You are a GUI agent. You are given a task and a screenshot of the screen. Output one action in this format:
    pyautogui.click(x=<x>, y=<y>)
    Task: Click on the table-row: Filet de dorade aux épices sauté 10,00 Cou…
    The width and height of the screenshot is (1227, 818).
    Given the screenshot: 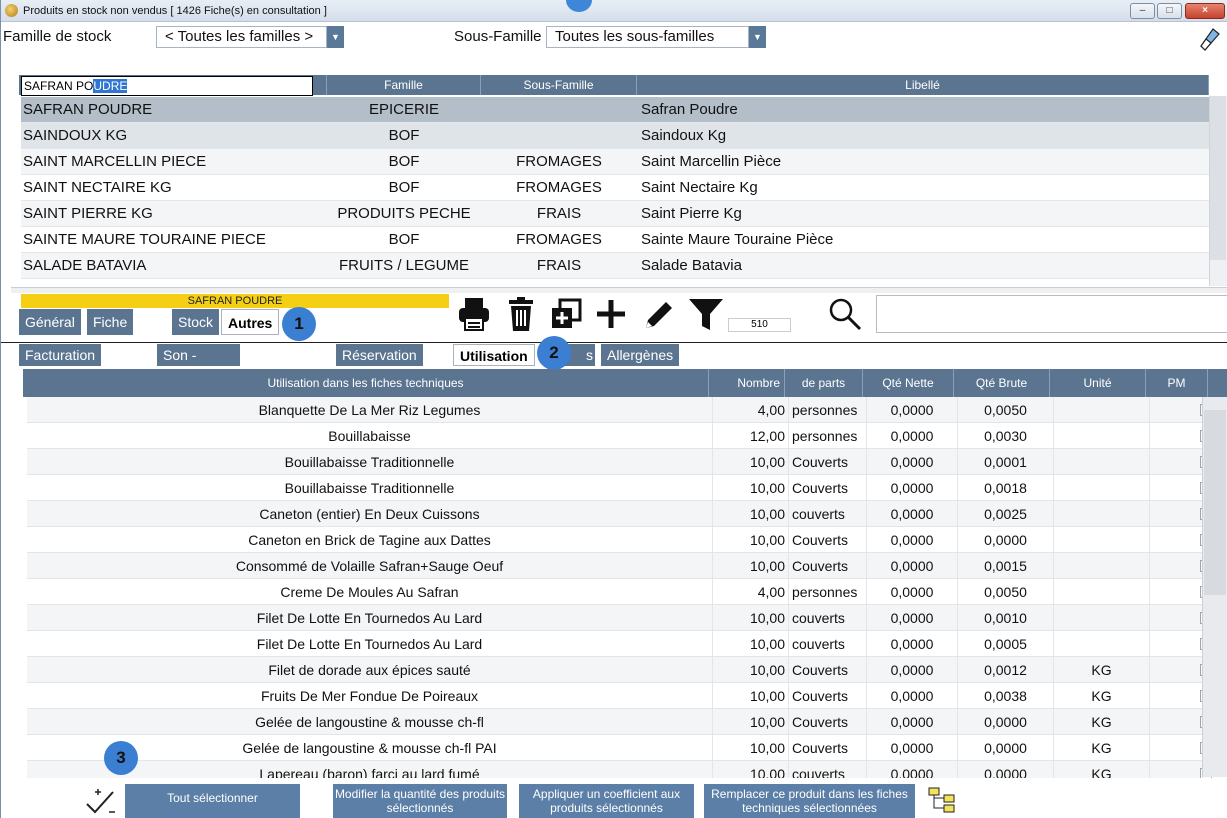 What is the action you would take?
    pyautogui.click(x=619, y=670)
    